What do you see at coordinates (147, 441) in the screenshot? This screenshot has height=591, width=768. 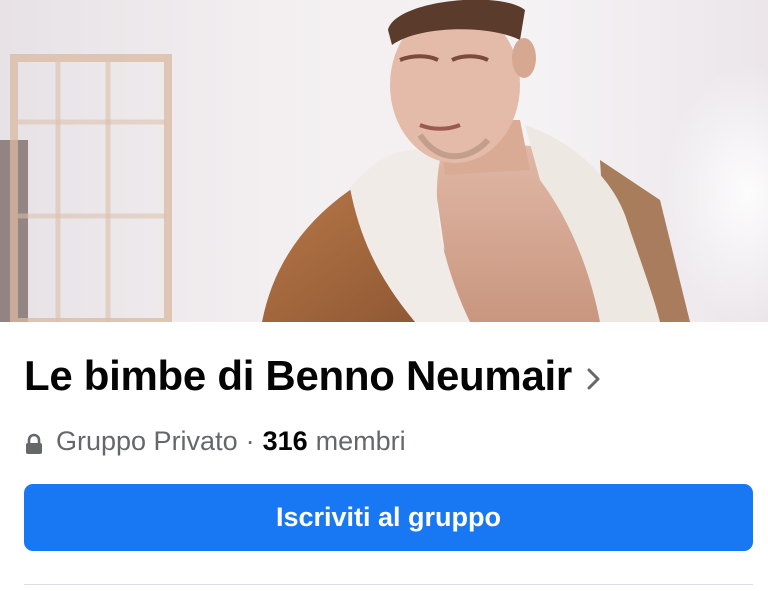 I see `privacy-label: Gruppo Privato` at bounding box center [147, 441].